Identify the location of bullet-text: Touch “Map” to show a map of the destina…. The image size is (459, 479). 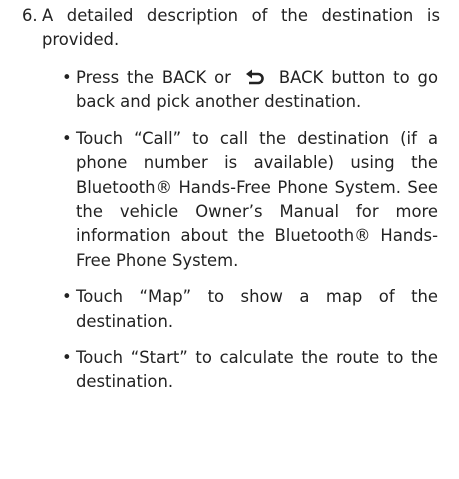
(257, 309).